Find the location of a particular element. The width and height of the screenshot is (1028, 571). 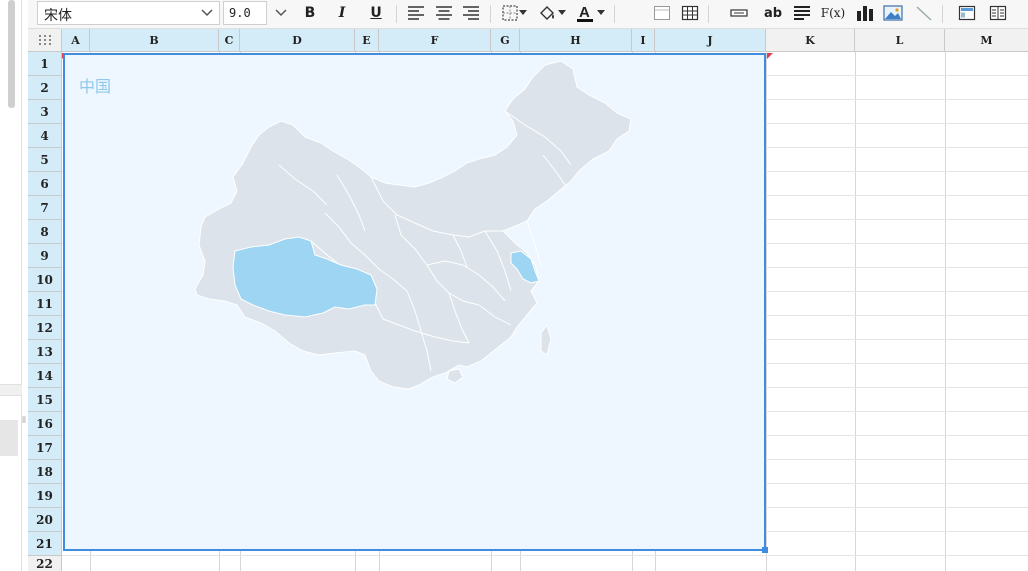

align-center-button is located at coordinates (444, 13).